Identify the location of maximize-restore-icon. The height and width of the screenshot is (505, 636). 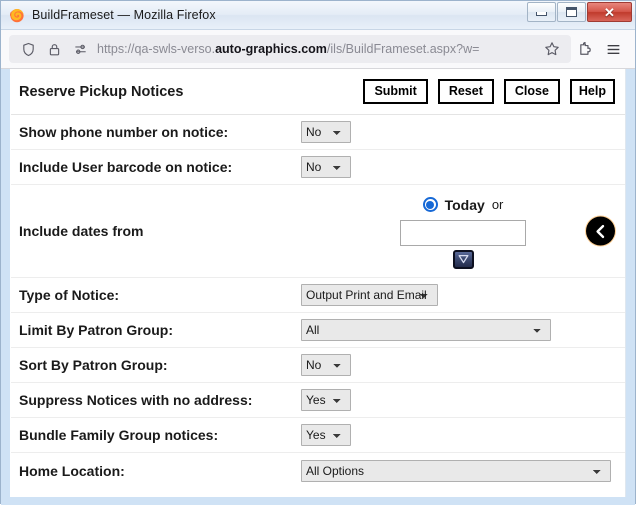
(571, 12).